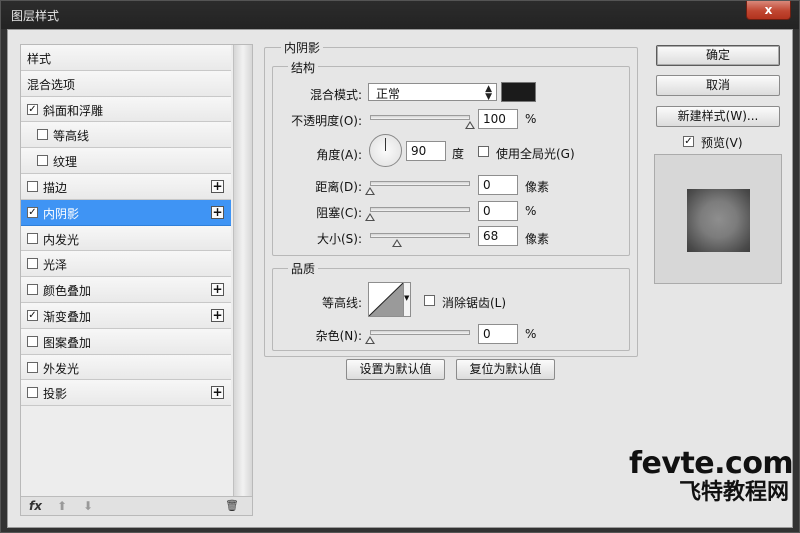 This screenshot has height=533, width=800. I want to click on trash-icon: 🗑, so click(232, 505).